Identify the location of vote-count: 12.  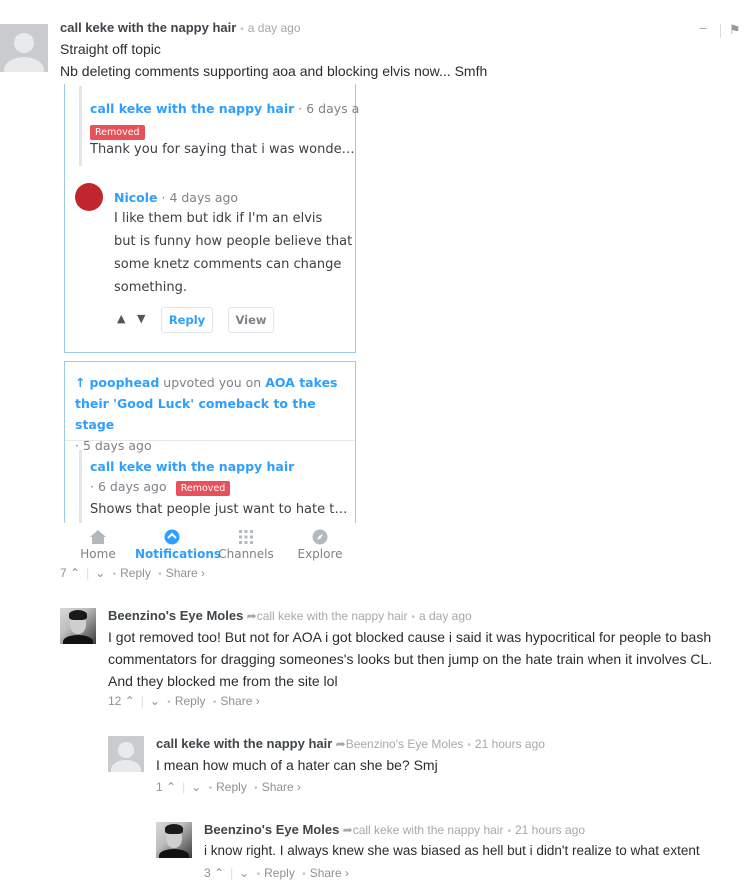
(115, 701).